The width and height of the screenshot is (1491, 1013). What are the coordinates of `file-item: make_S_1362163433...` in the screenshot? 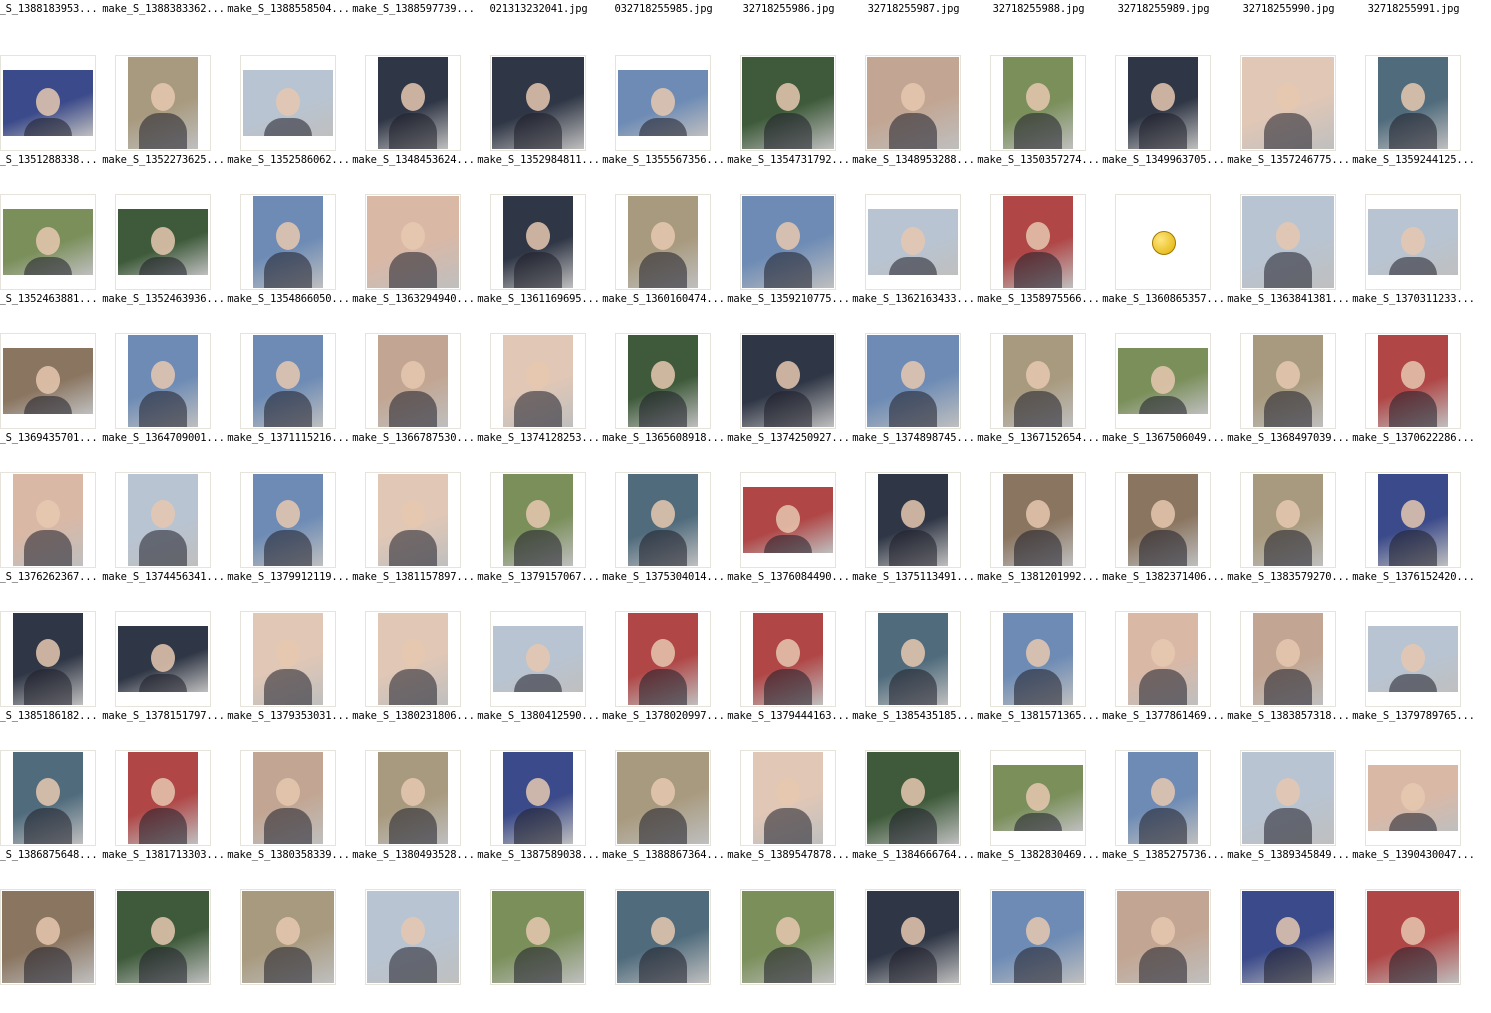 It's located at (913, 248).